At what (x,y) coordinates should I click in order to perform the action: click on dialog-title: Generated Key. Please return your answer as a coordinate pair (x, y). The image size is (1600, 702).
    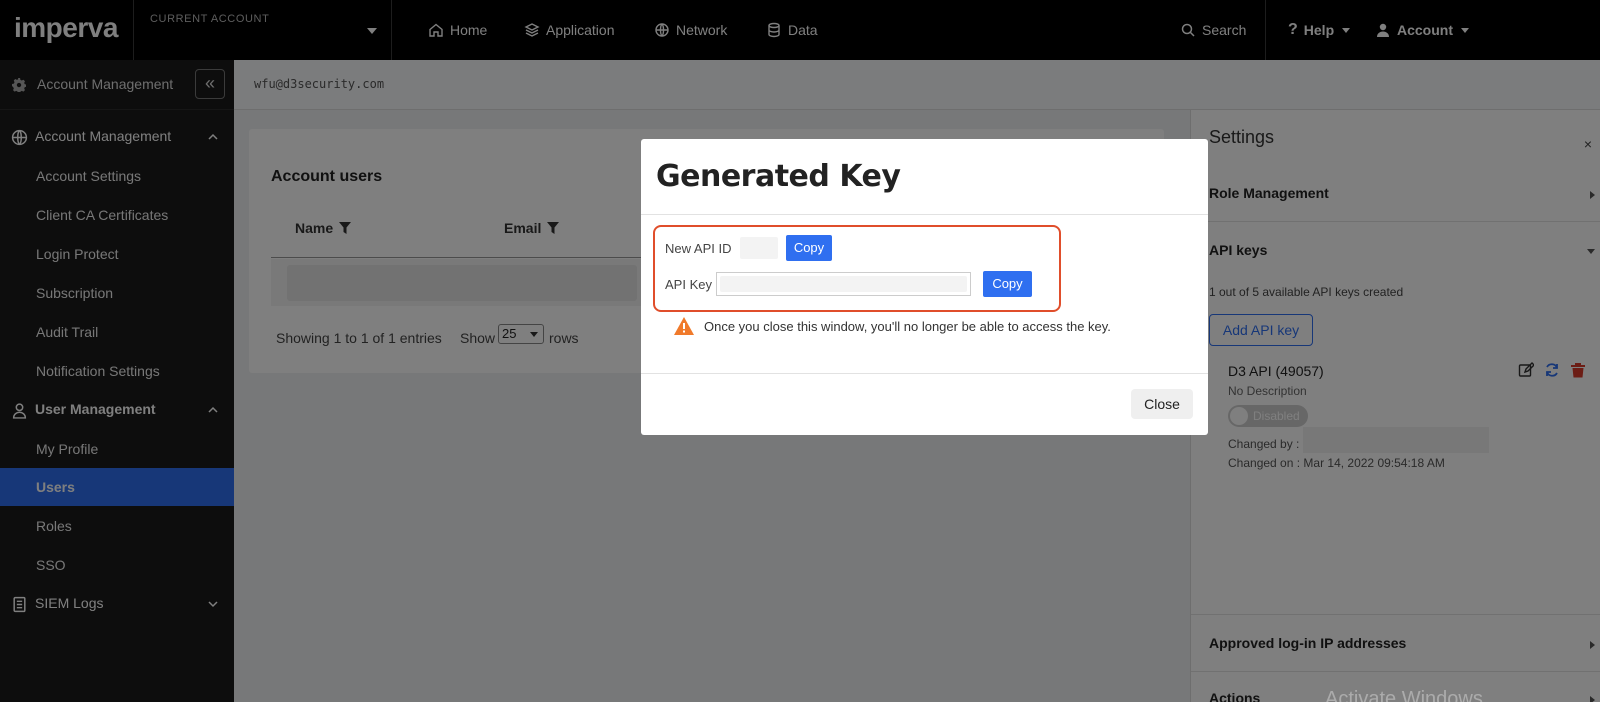
    Looking at the image, I should click on (778, 176).